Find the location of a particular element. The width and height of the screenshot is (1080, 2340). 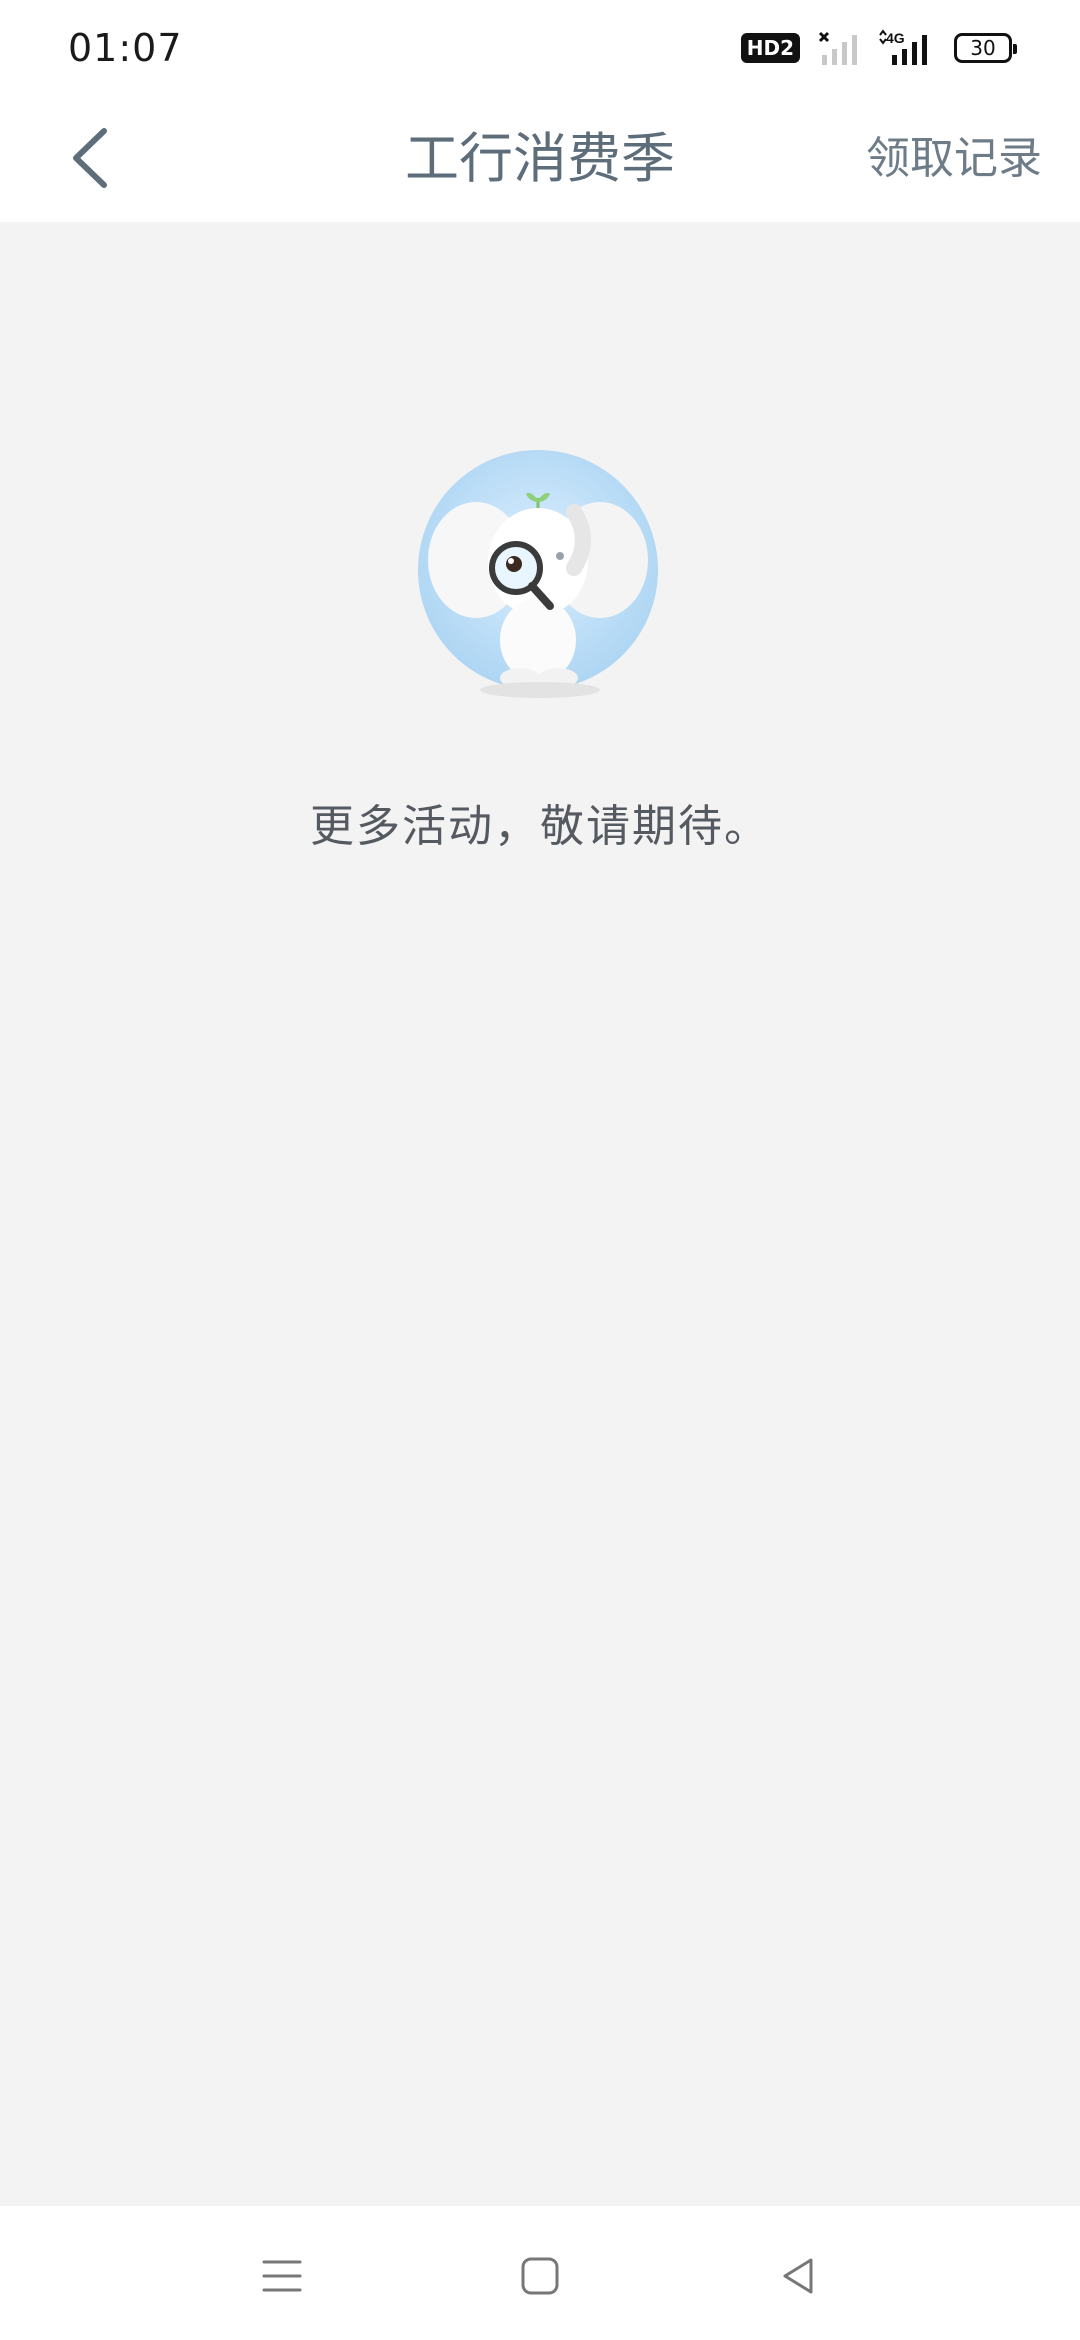

home-icon is located at coordinates (540, 2276).